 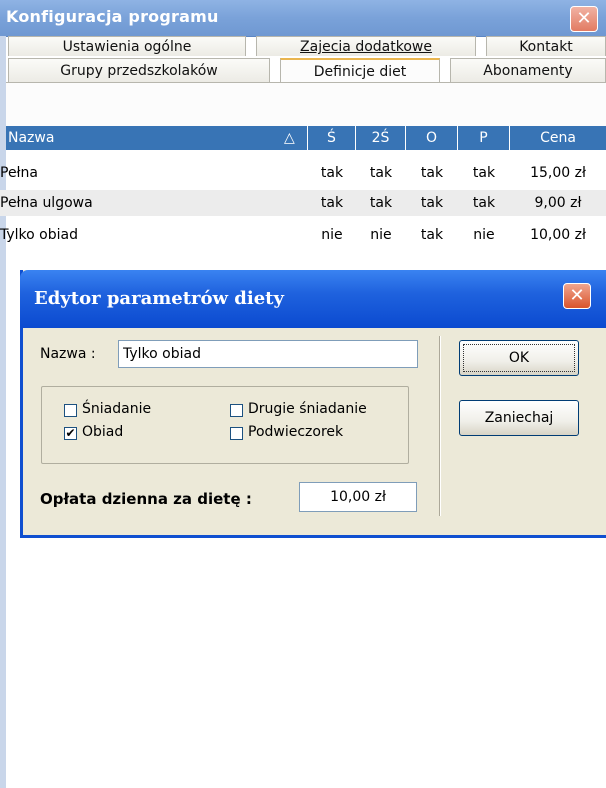 What do you see at coordinates (440, 426) in the screenshot?
I see `dialog-separator` at bounding box center [440, 426].